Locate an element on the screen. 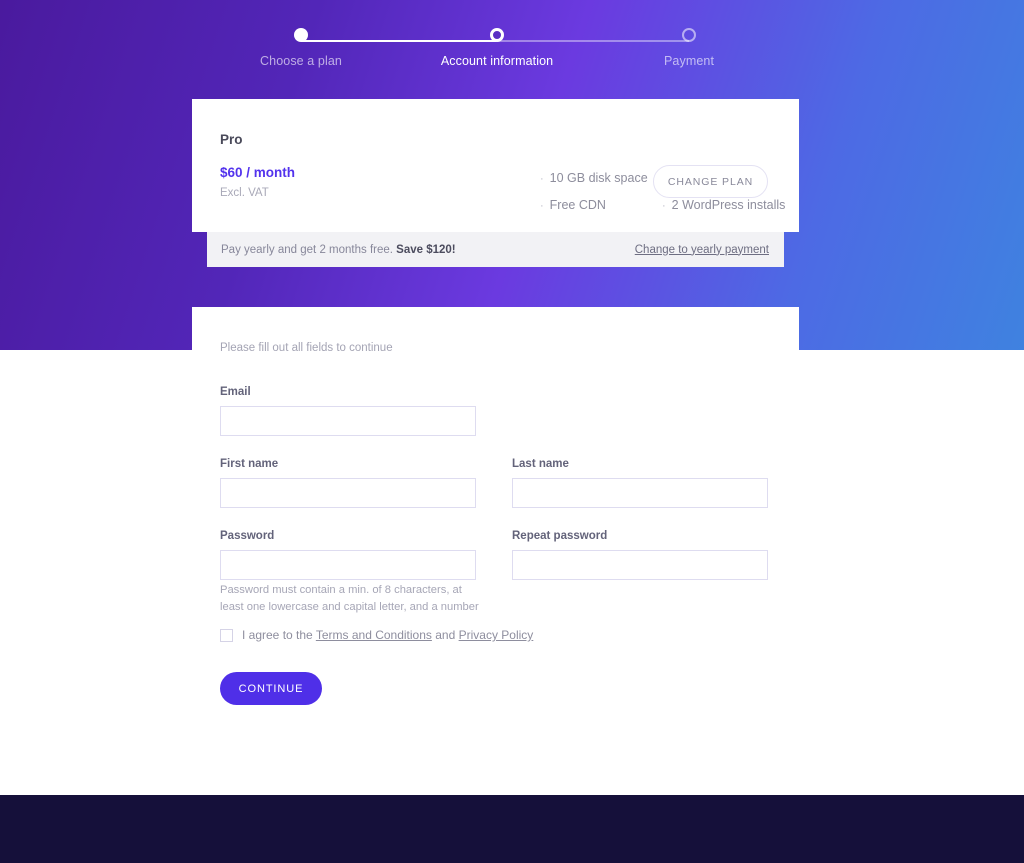  step-dot-pending-icon is located at coordinates (689, 35).